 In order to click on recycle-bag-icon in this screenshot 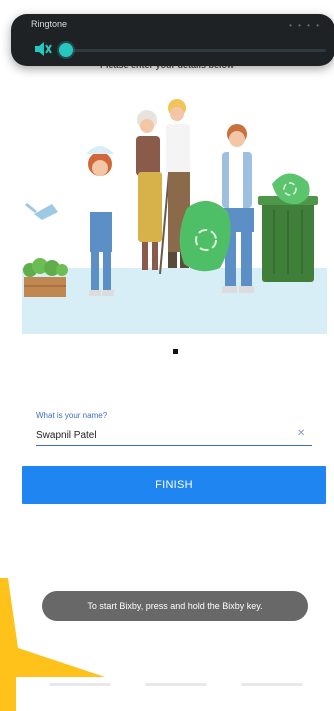, I will do `click(205, 236)`.